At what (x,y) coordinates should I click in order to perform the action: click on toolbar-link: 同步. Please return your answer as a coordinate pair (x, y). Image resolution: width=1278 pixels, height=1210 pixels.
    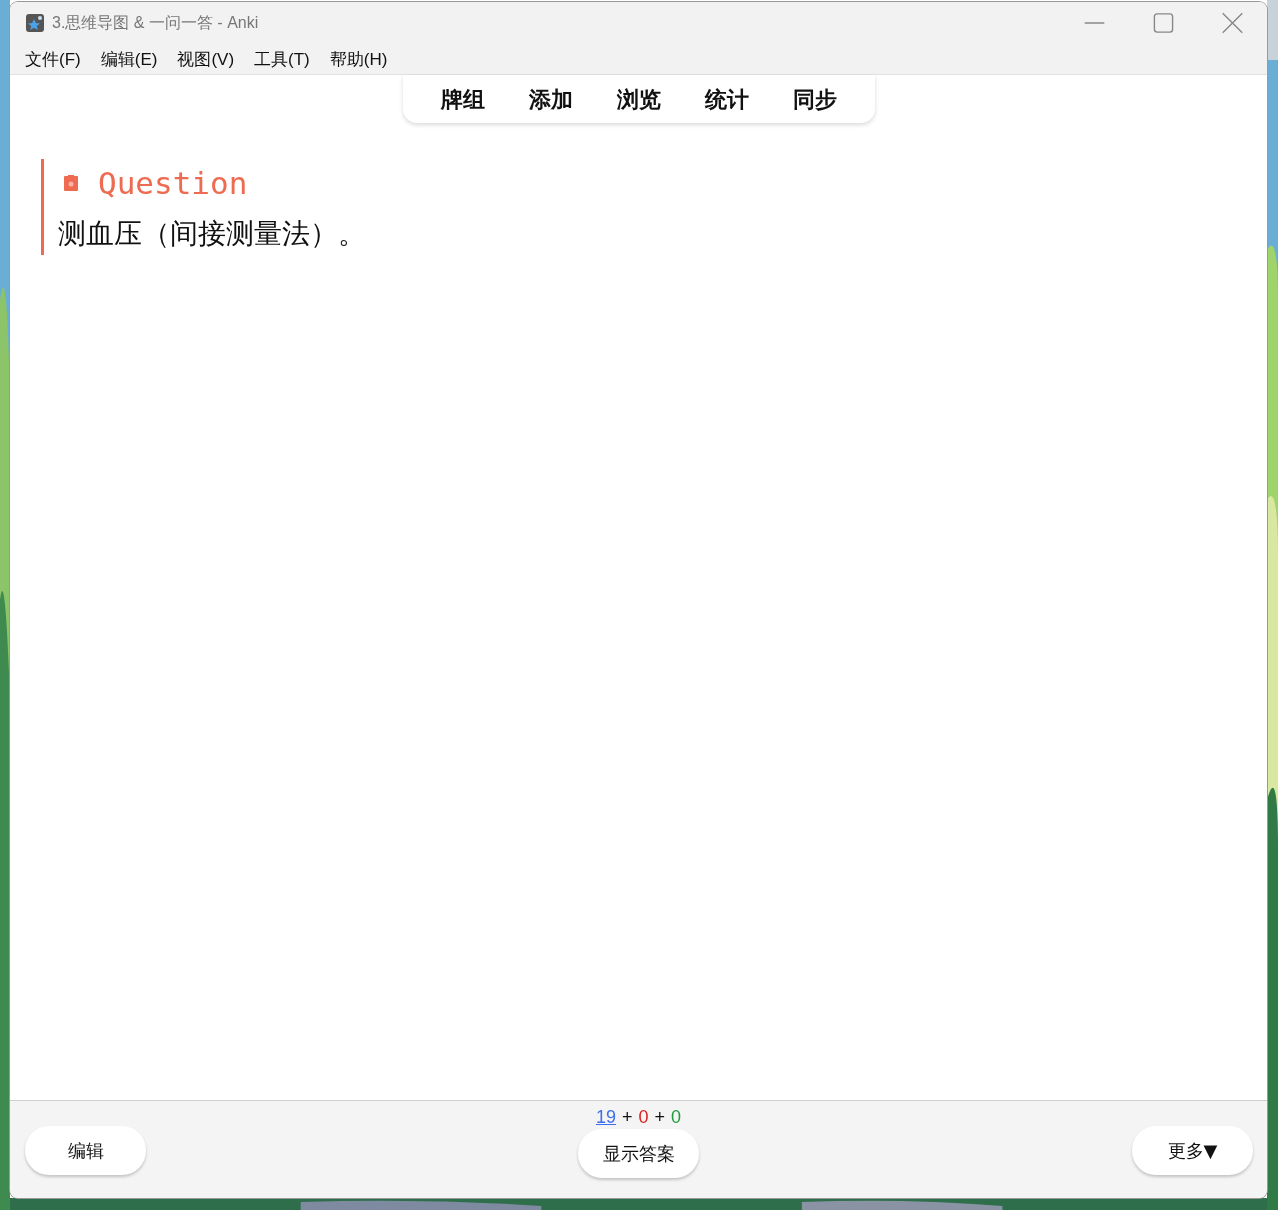
    Looking at the image, I should click on (814, 100).